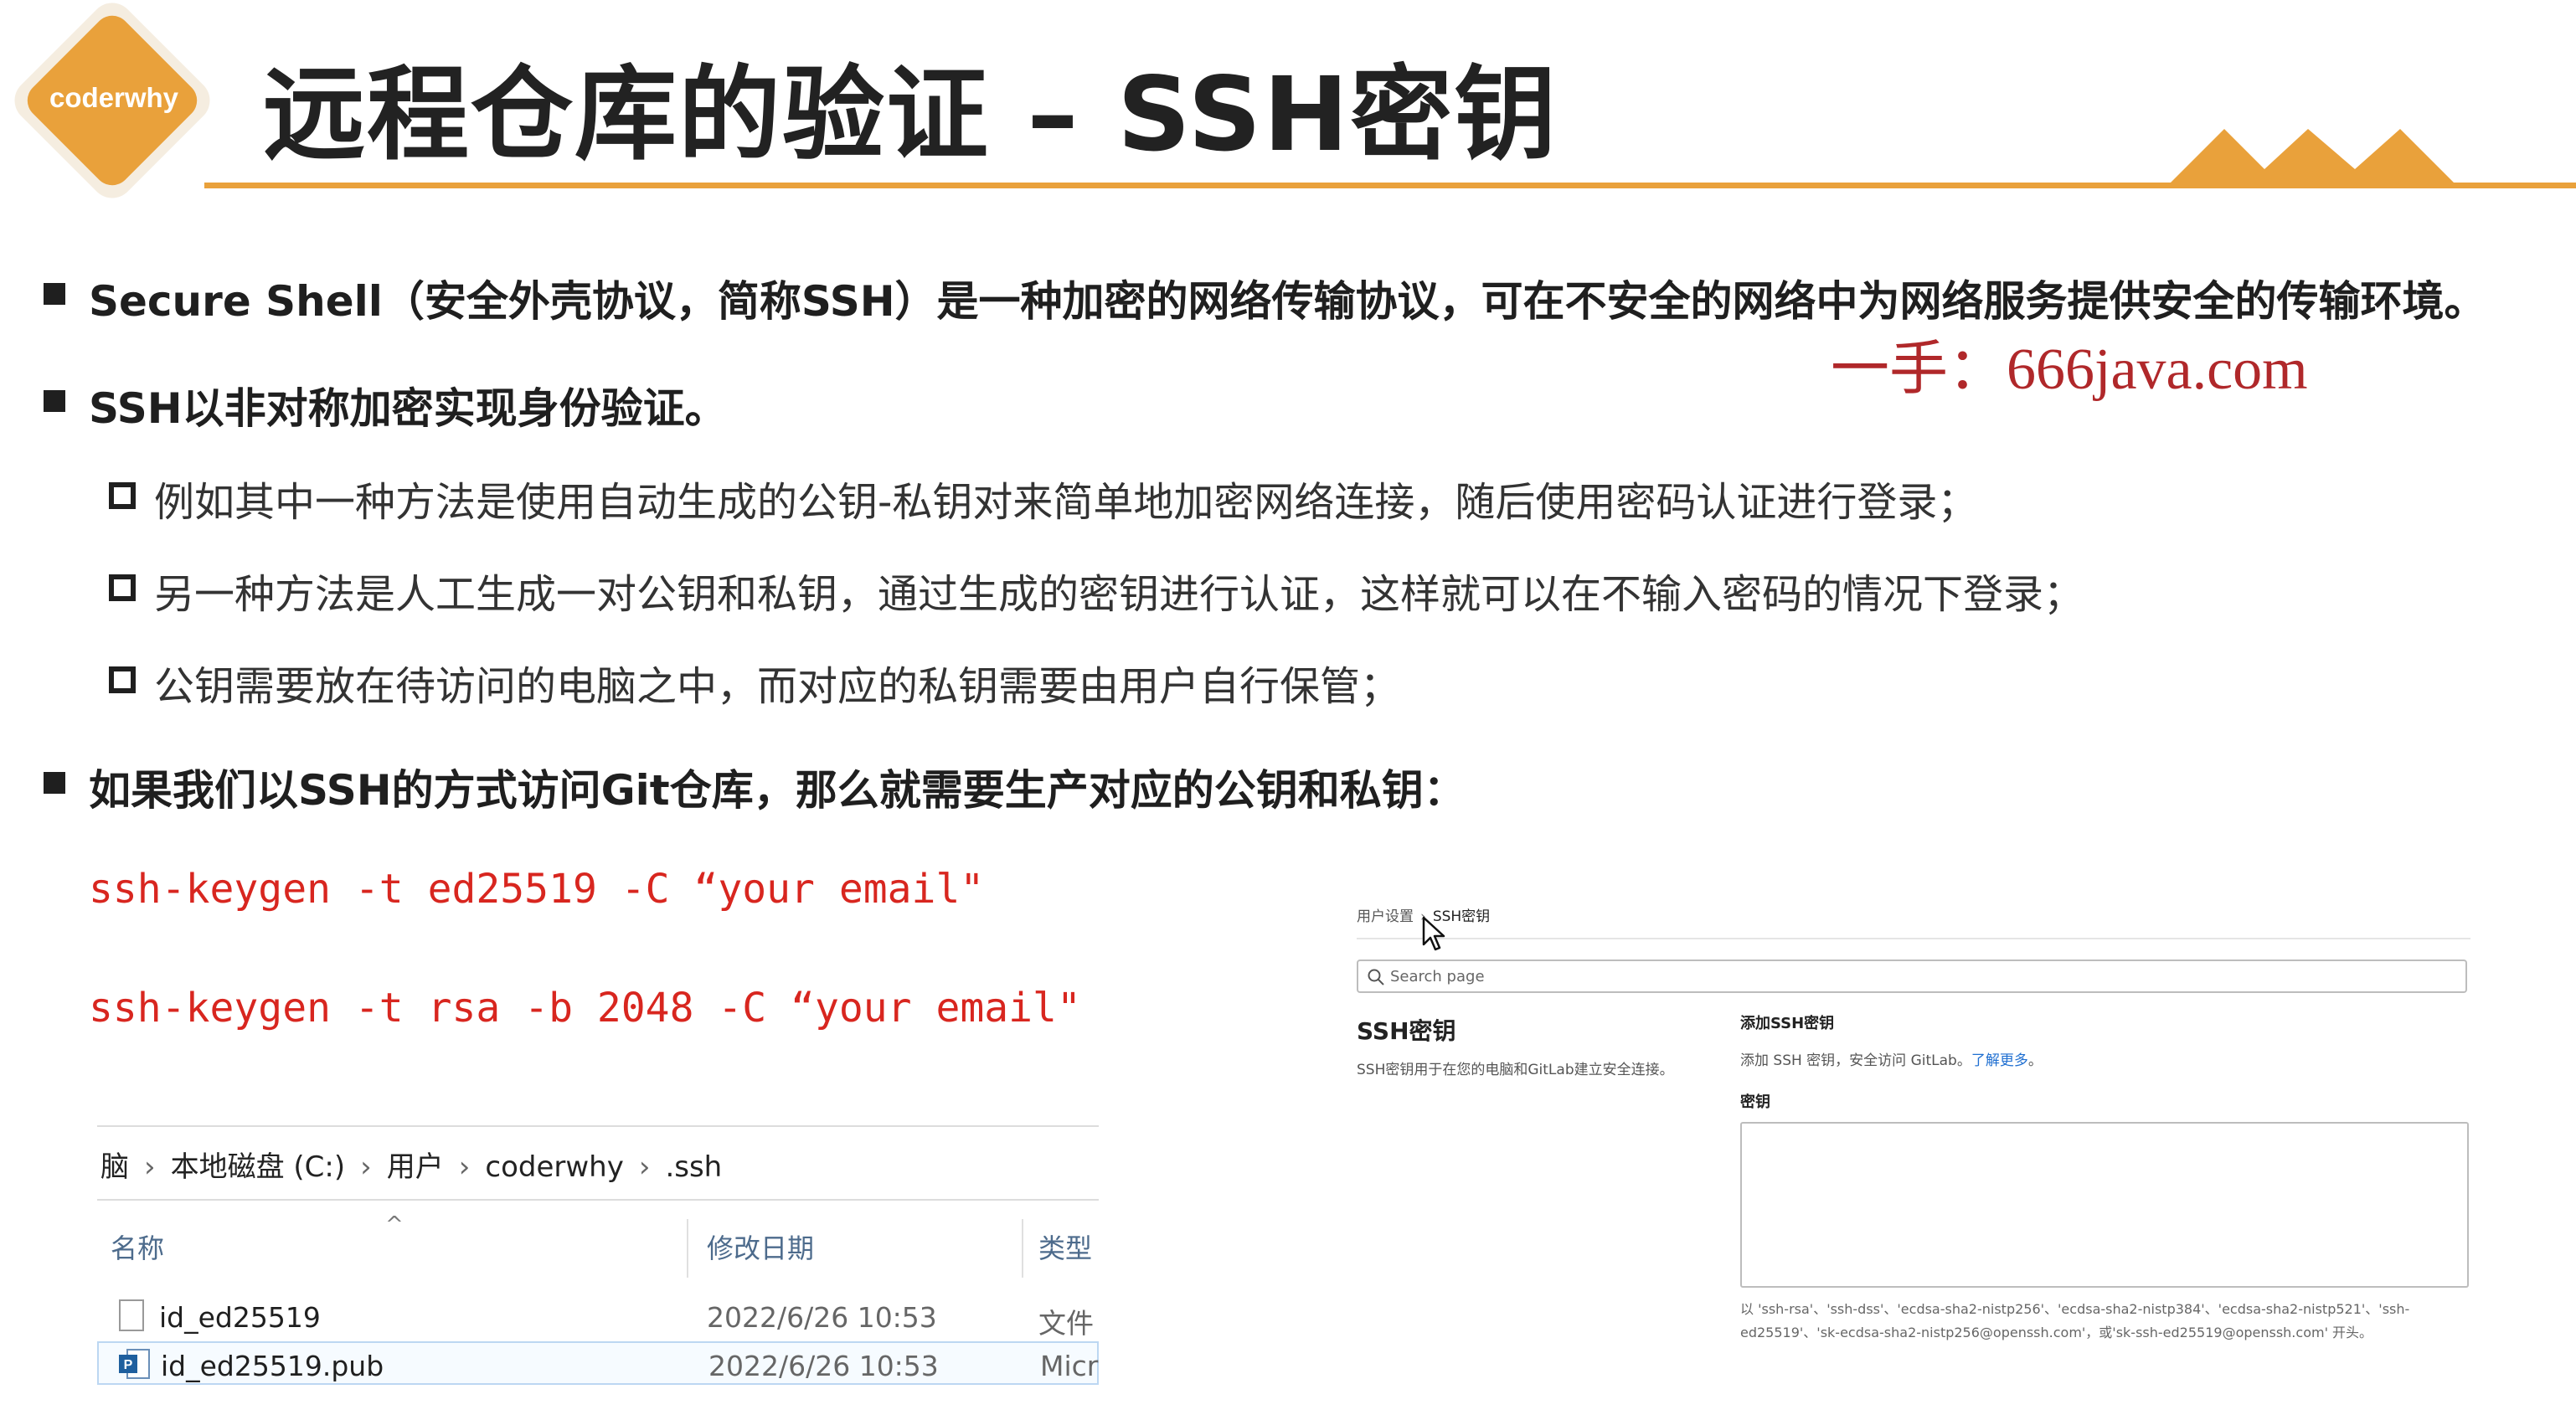 Image resolution: width=2576 pixels, height=1420 pixels. Describe the element at coordinates (272, 1366) in the screenshot. I see `file-name: id_ed25519.pub` at that location.